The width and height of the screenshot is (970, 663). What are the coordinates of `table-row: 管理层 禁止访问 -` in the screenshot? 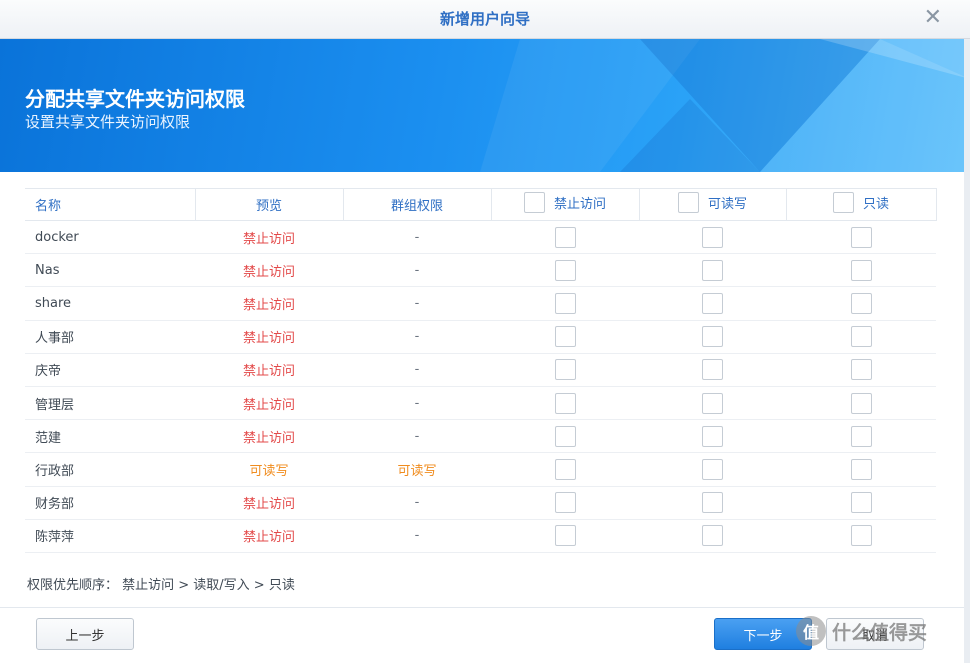 It's located at (480, 403).